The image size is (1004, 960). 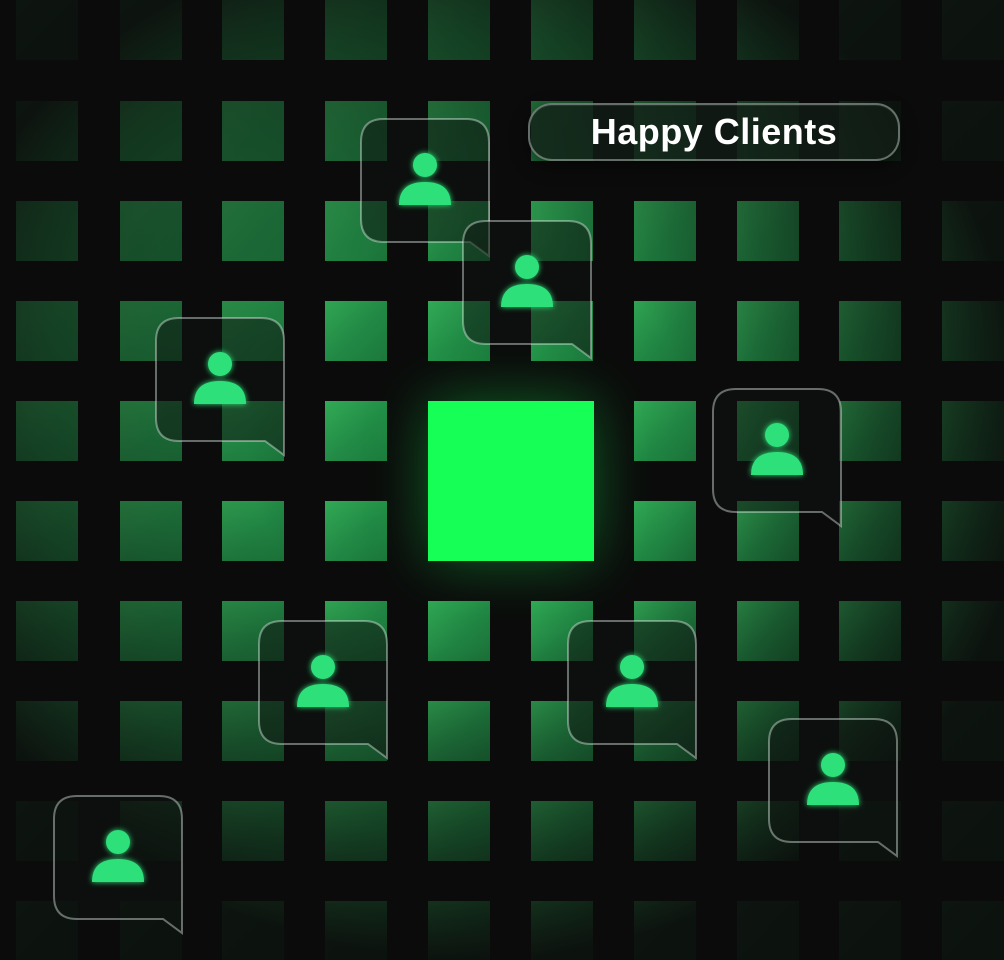 I want to click on center-highlight-square, so click(x=511, y=481).